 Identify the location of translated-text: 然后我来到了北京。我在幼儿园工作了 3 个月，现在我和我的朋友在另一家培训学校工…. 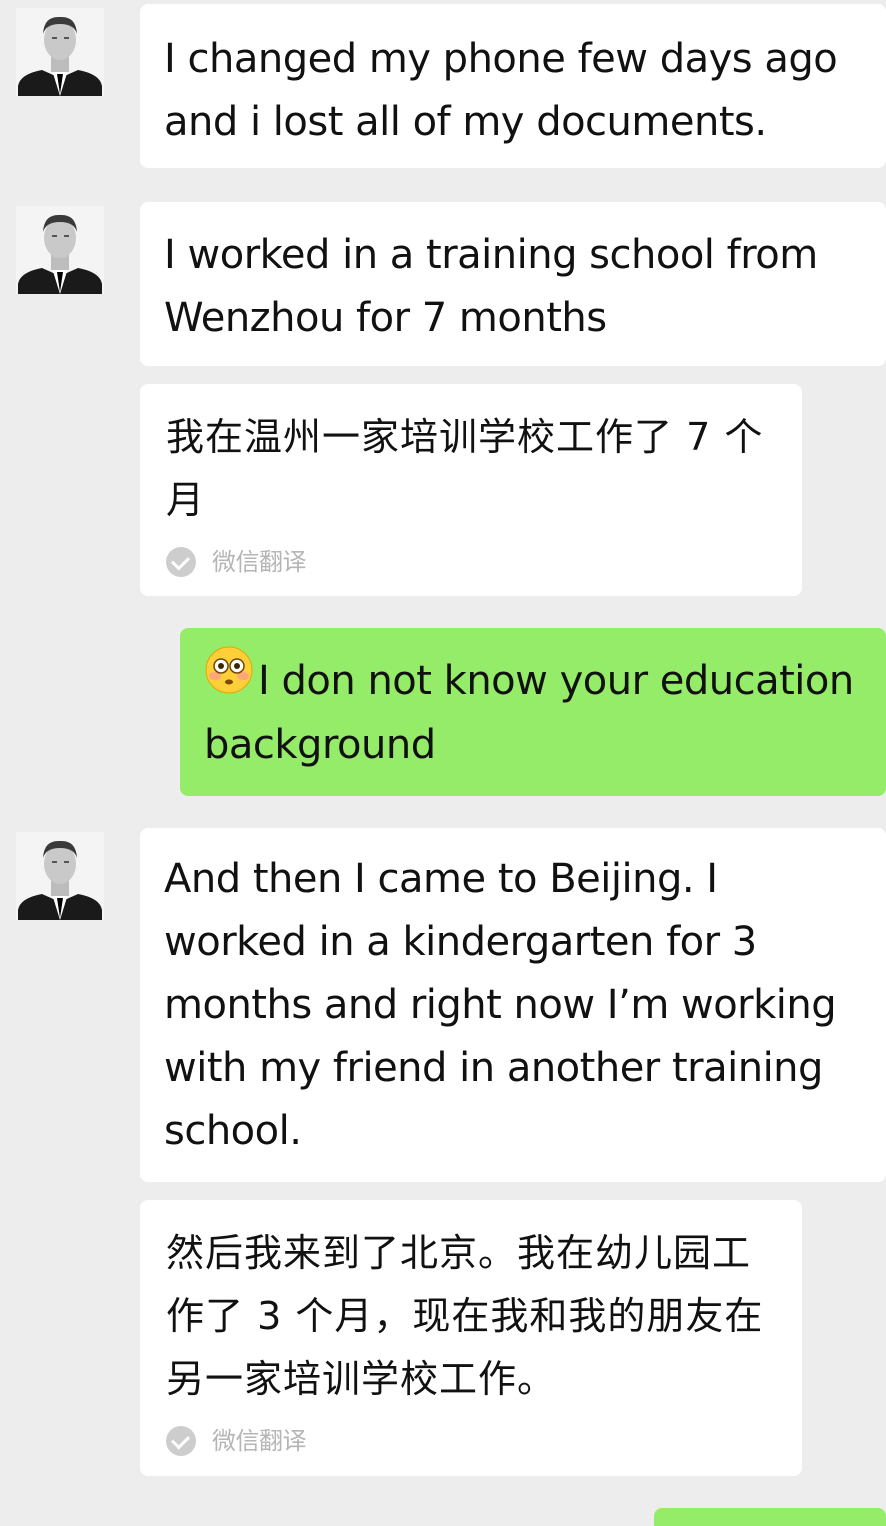
(465, 1316).